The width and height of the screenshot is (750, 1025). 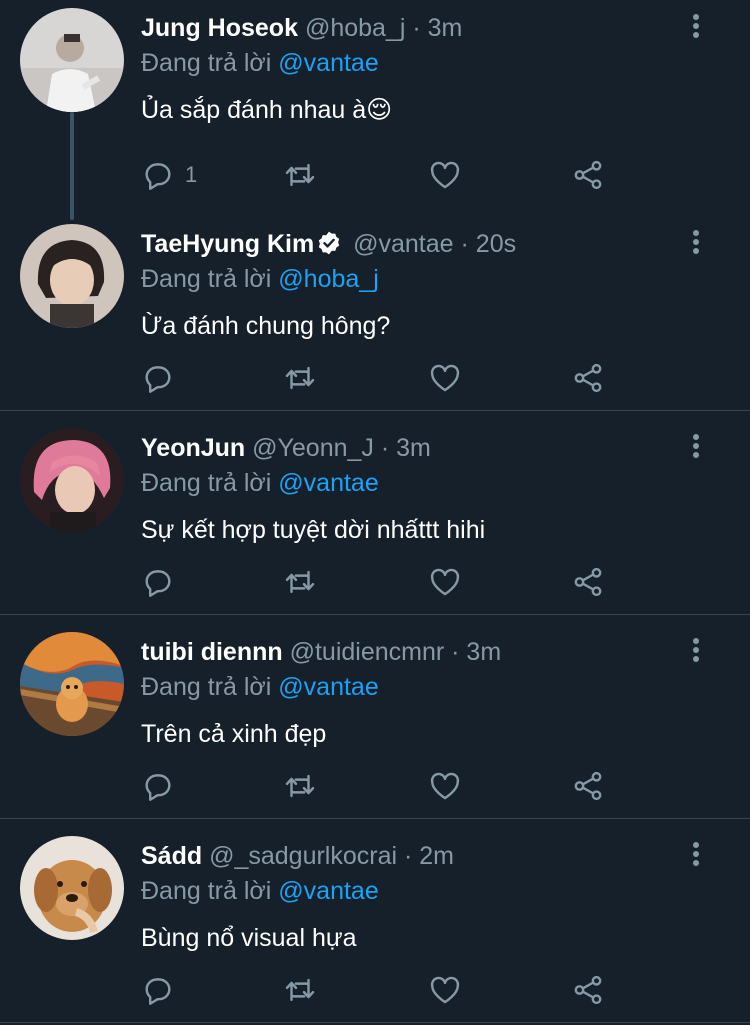 What do you see at coordinates (212, 652) in the screenshot?
I see `display-name: tuibi diennn` at bounding box center [212, 652].